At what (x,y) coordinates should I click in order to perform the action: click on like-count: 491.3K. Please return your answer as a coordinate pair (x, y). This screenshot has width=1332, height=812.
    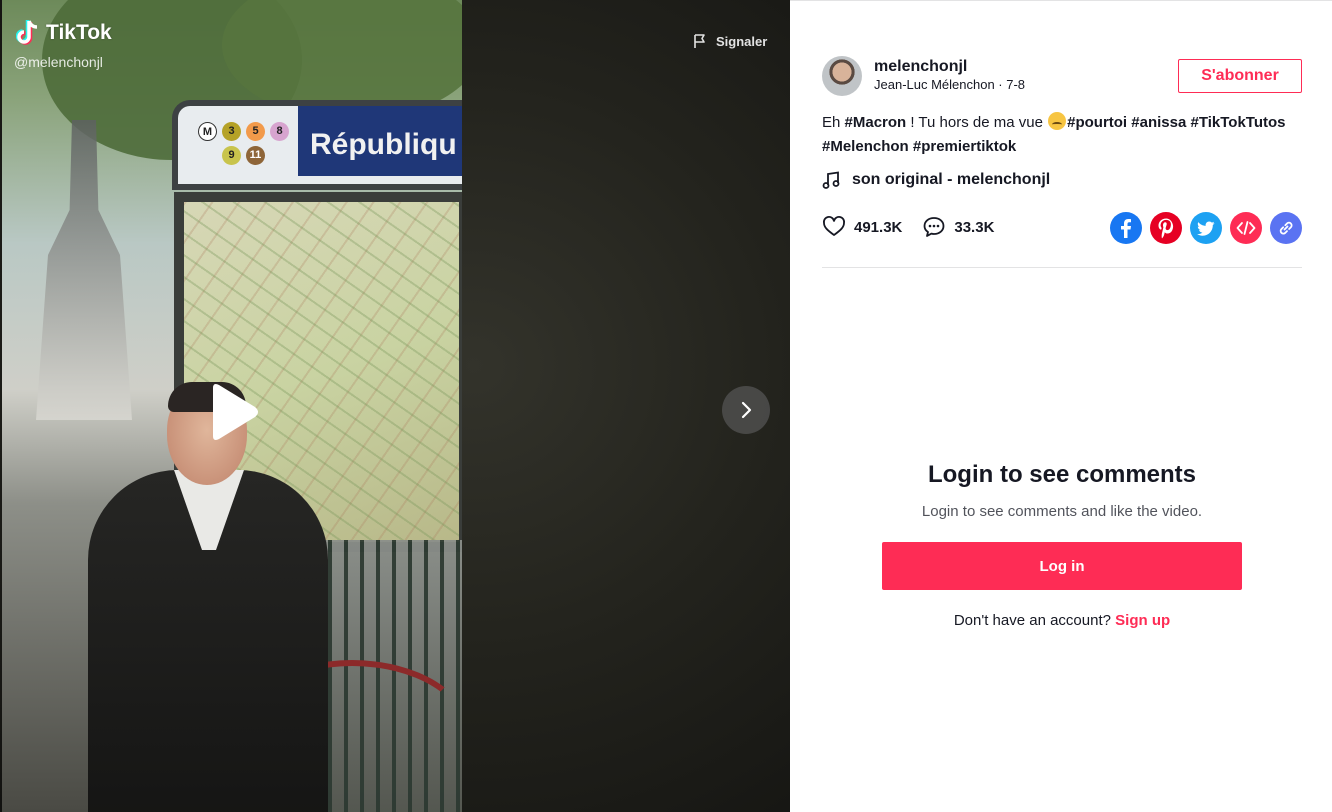
    Looking at the image, I should click on (878, 227).